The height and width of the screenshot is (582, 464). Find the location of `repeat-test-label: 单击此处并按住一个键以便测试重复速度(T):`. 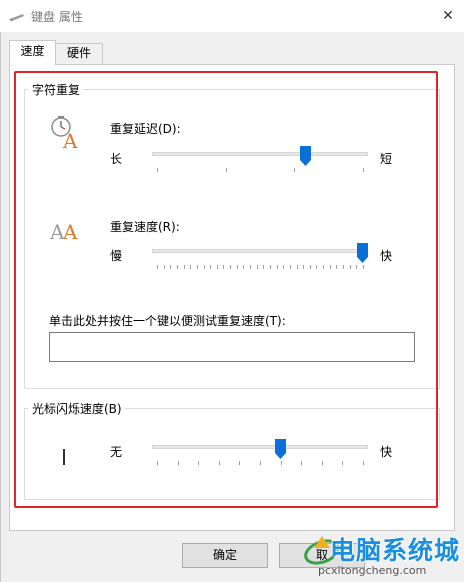

repeat-test-label: 单击此处并按住一个键以便测试重复速度(T): is located at coordinates (167, 321).